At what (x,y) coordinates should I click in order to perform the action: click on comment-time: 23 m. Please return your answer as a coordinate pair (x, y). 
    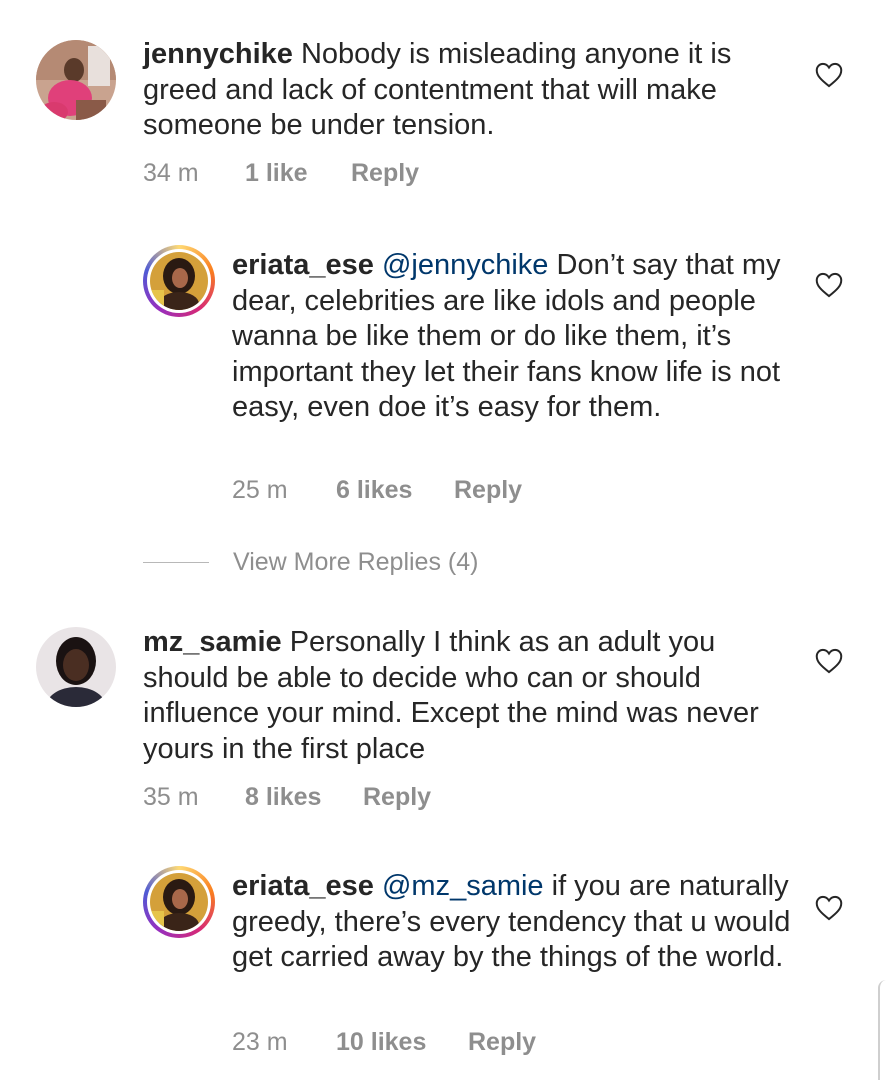
    Looking at the image, I should click on (260, 1042).